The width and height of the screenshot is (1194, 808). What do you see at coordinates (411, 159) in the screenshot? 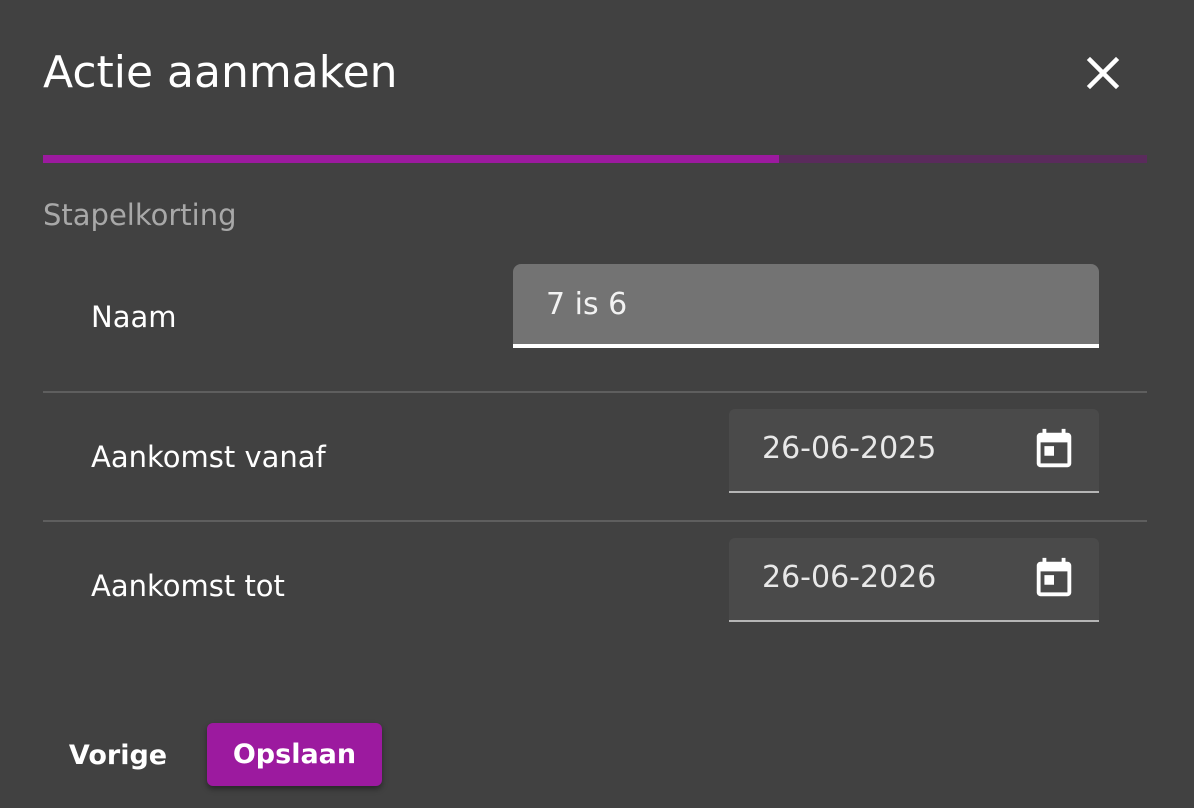
I see `progress-bar-fill` at bounding box center [411, 159].